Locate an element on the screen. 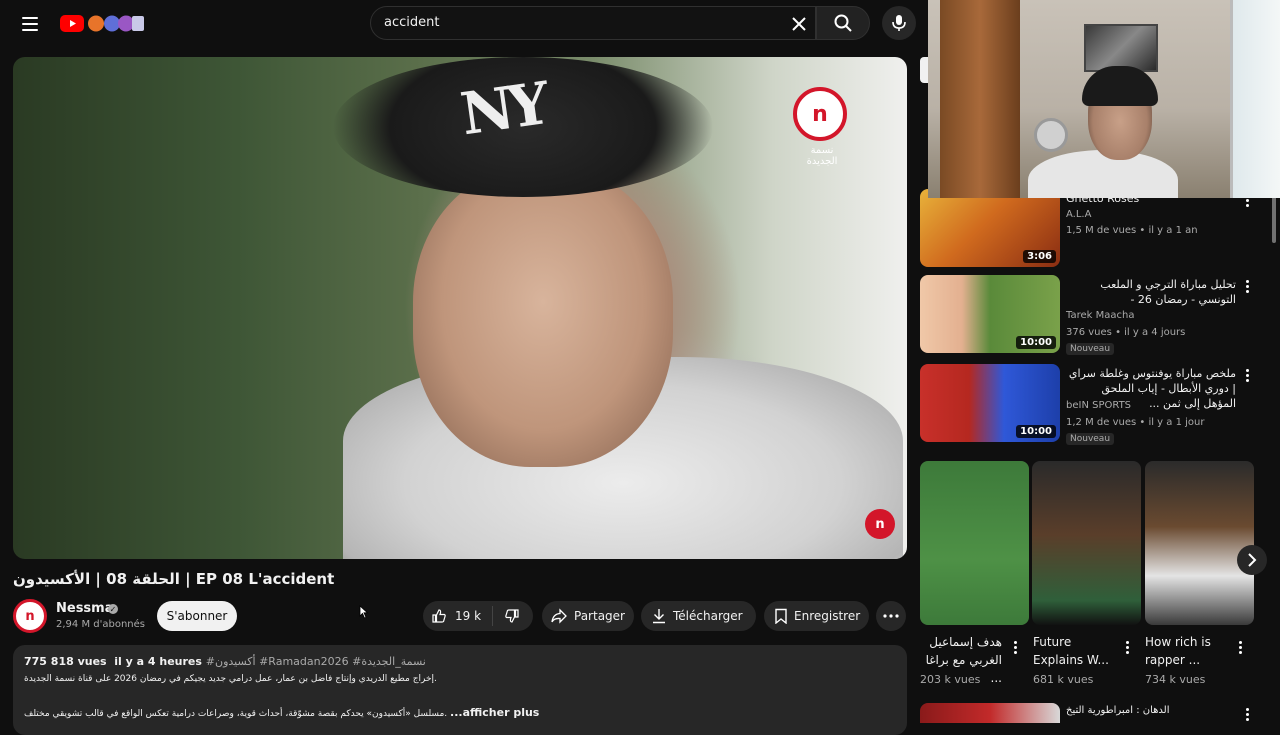 The image size is (1280, 735). youtube-logo is located at coordinates (102, 23).